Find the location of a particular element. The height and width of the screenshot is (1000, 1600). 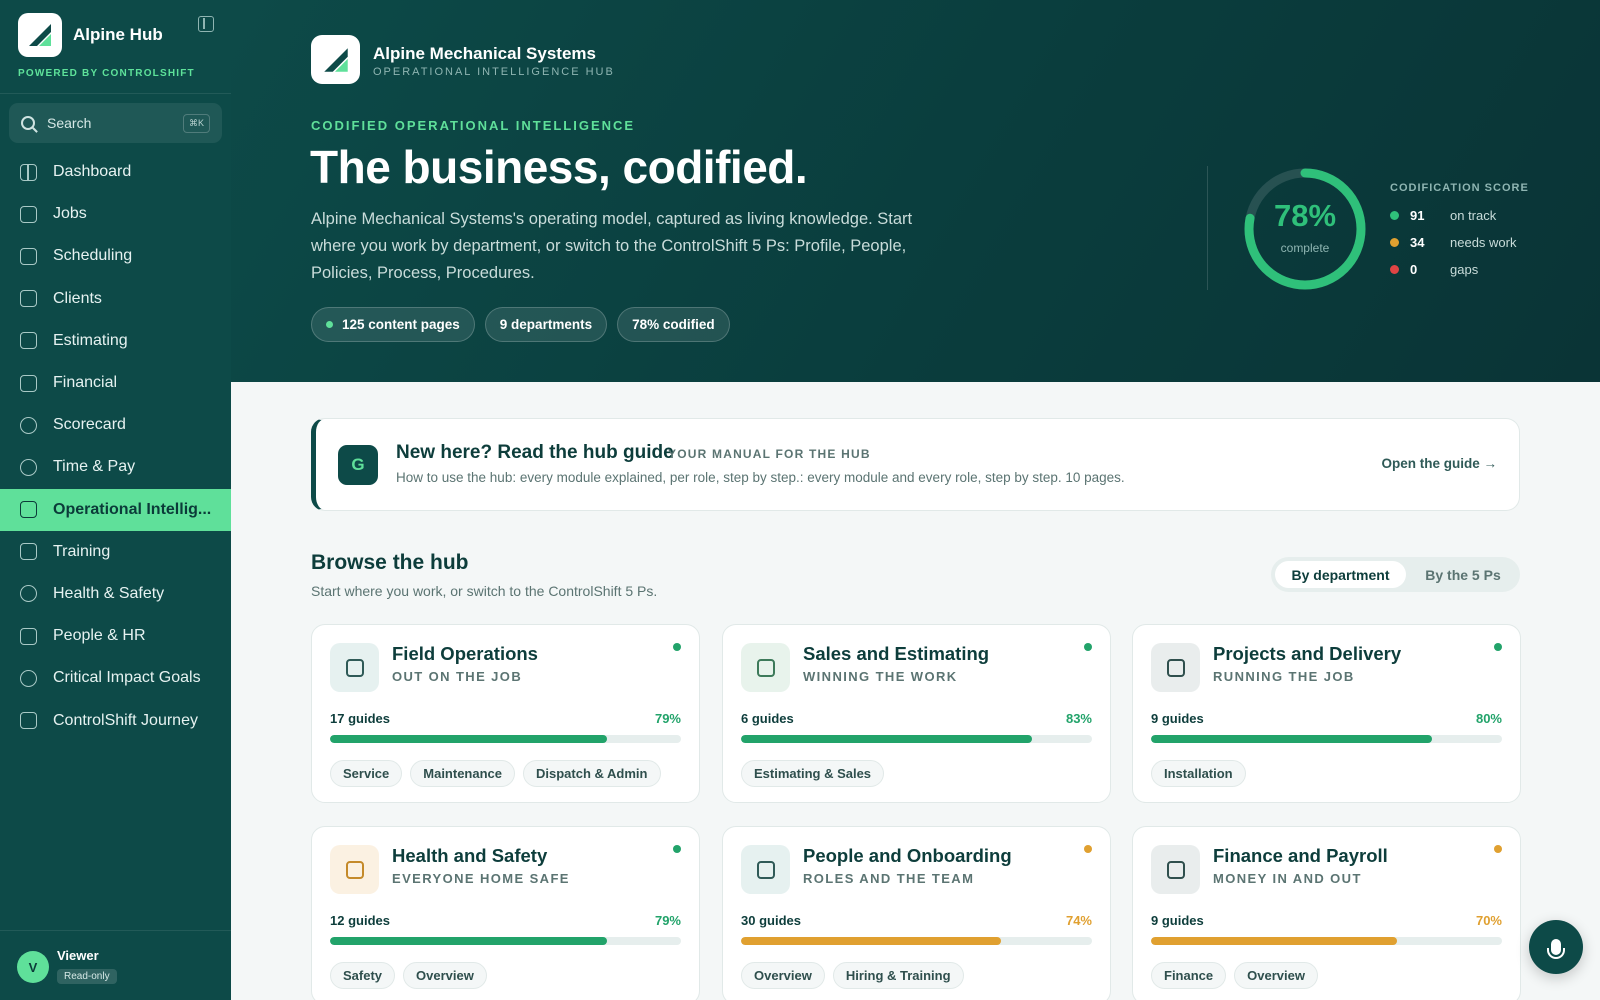

card-subtitle: RUNNING THE JOB is located at coordinates (1284, 676).